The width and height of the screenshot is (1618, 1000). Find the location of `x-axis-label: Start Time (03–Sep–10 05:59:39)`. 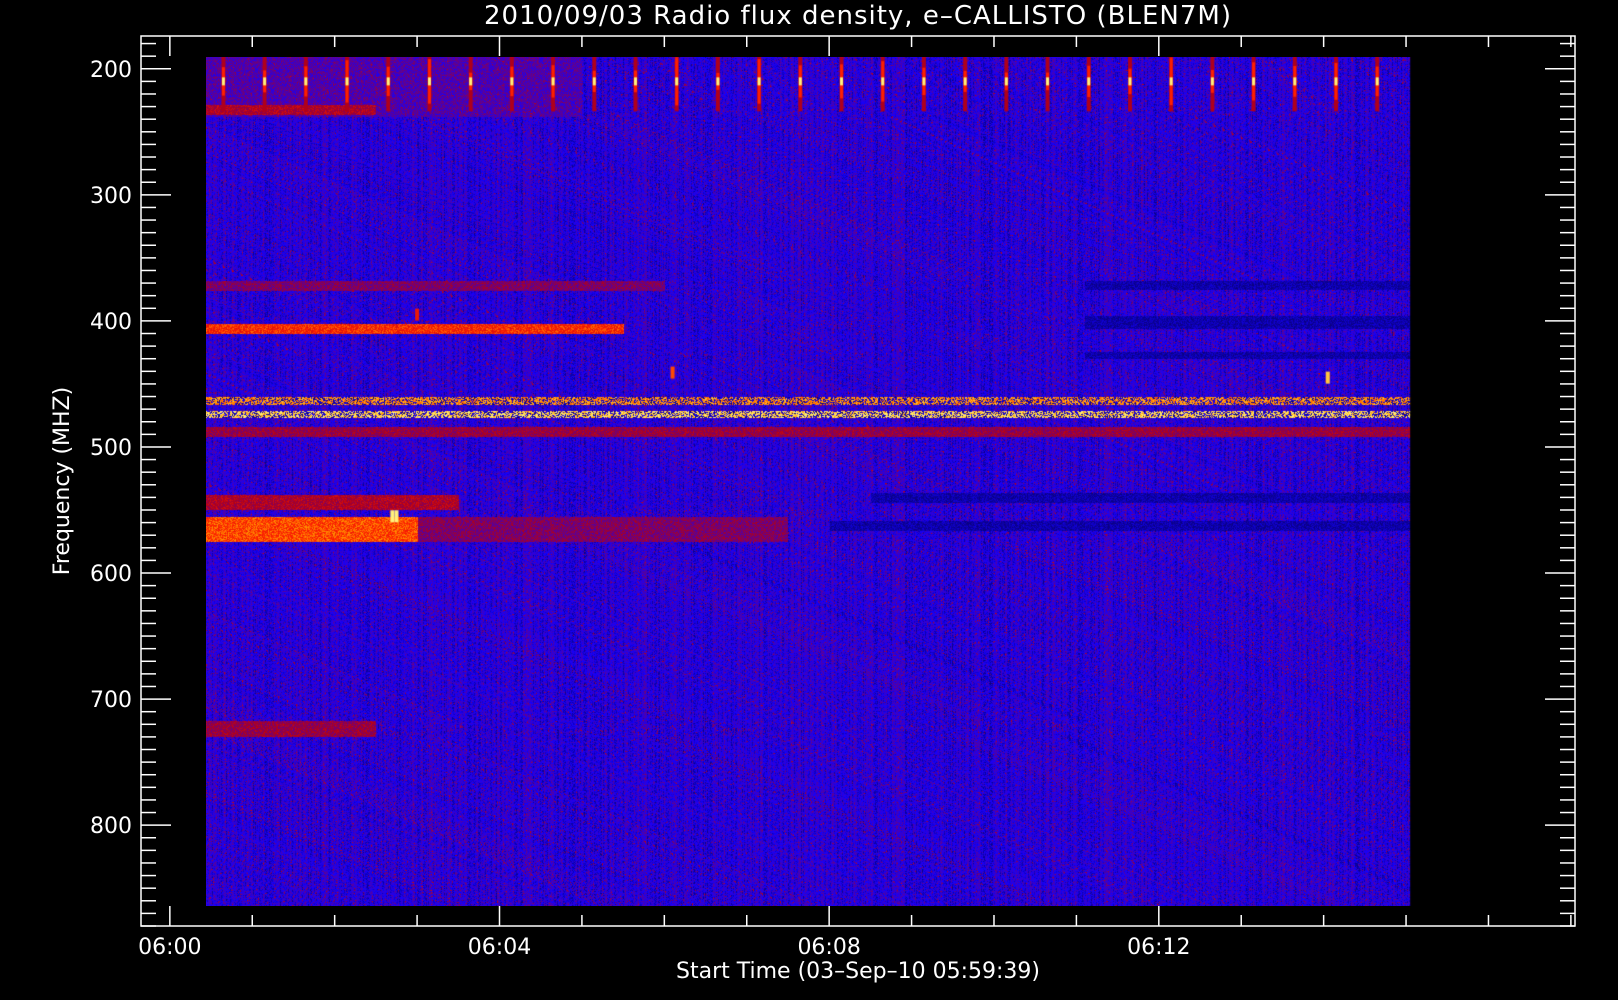

x-axis-label: Start Time (03–Sep–10 05:59:39) is located at coordinates (858, 971).